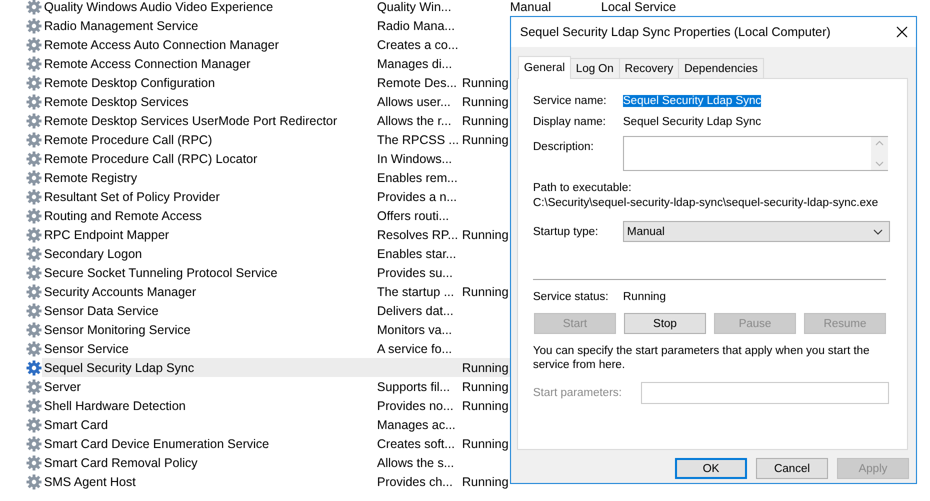  What do you see at coordinates (101, 311) in the screenshot?
I see `service-name: Sensor Data Service` at bounding box center [101, 311].